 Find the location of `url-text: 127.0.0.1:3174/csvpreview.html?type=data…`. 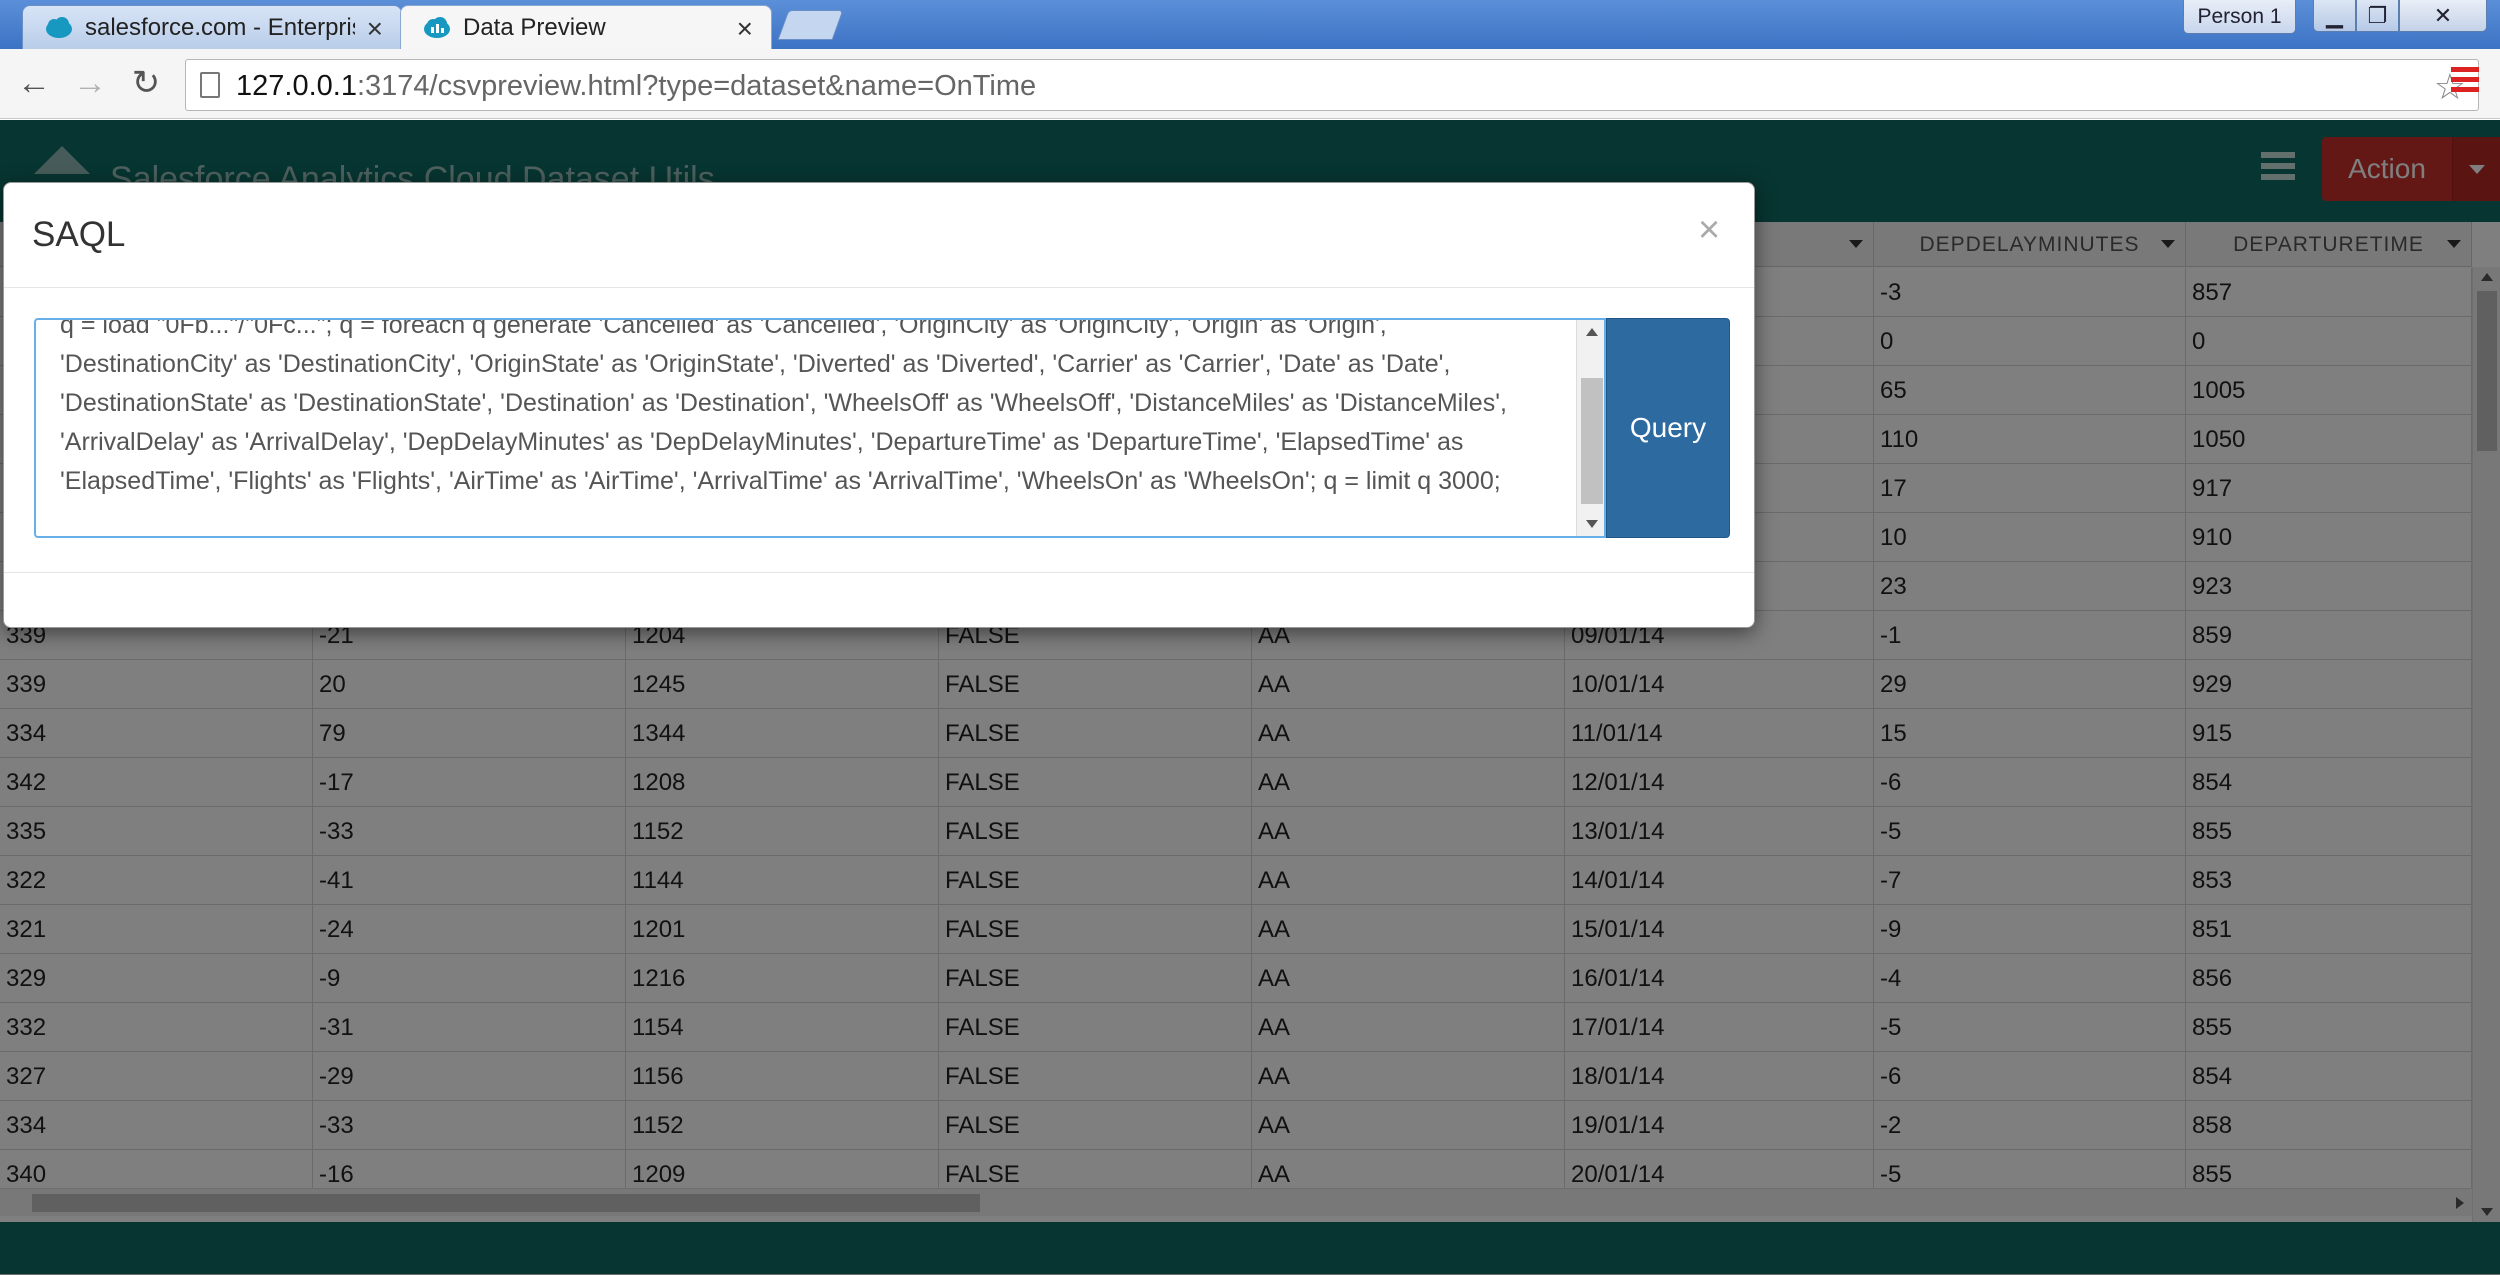

url-text: 127.0.0.1:3174/csvpreview.html?type=data… is located at coordinates (636, 86).